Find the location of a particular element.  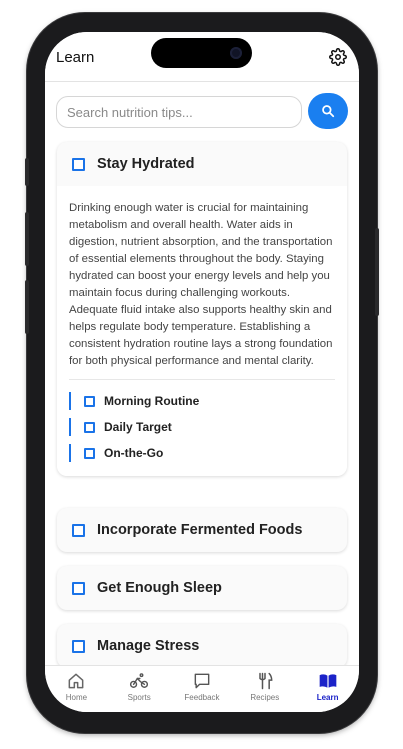

topic-header: Stay Hydrated is located at coordinates (202, 164).